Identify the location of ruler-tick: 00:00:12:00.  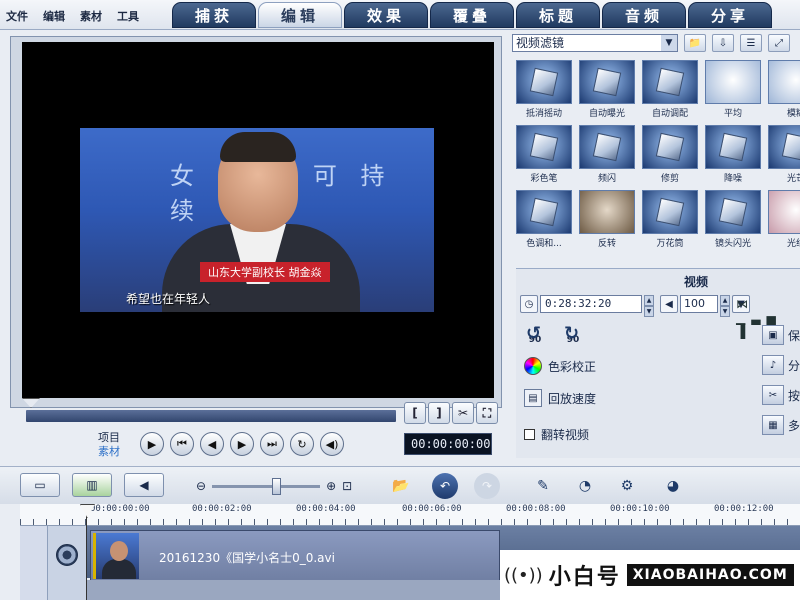
(744, 509).